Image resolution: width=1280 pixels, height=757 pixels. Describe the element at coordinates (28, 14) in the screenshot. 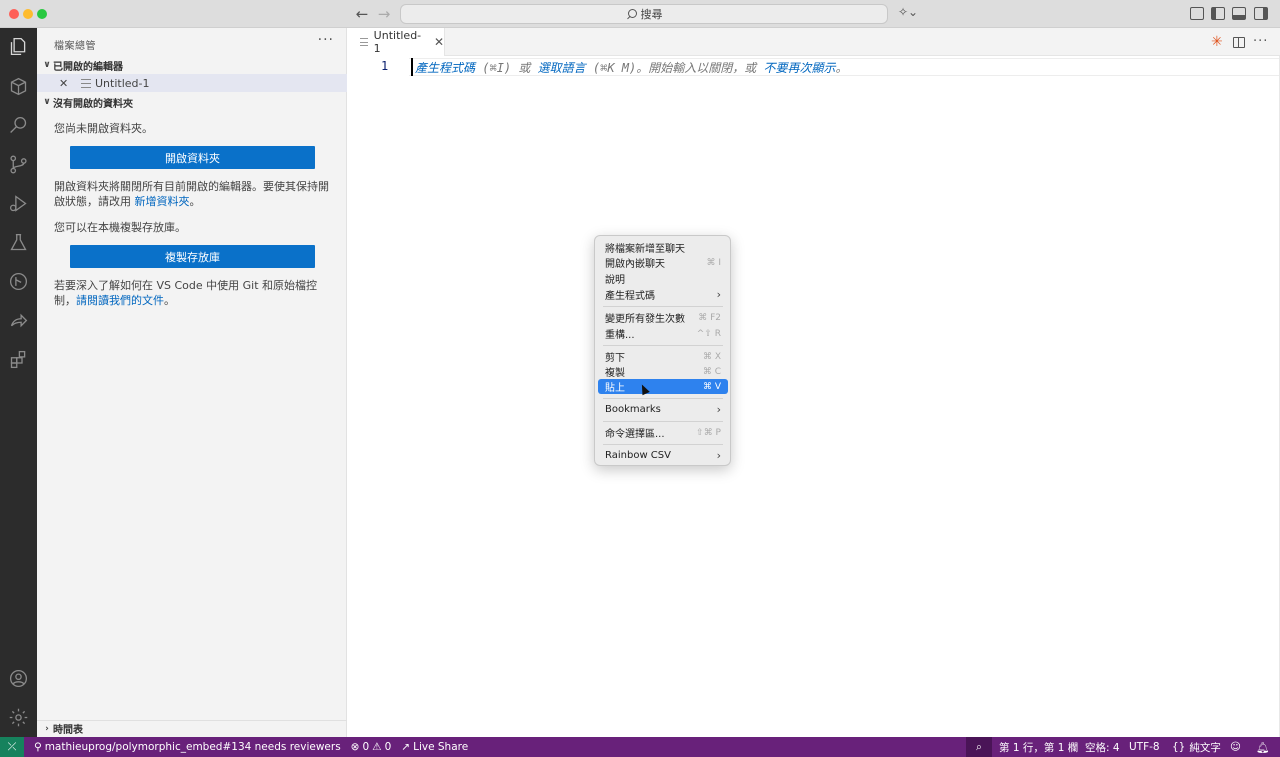

I see `minimize-window-button` at that location.